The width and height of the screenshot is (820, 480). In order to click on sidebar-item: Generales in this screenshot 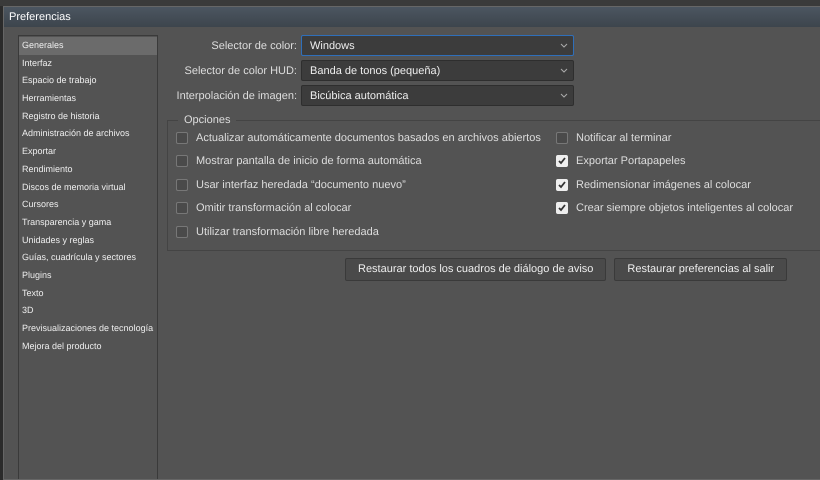, I will do `click(88, 46)`.